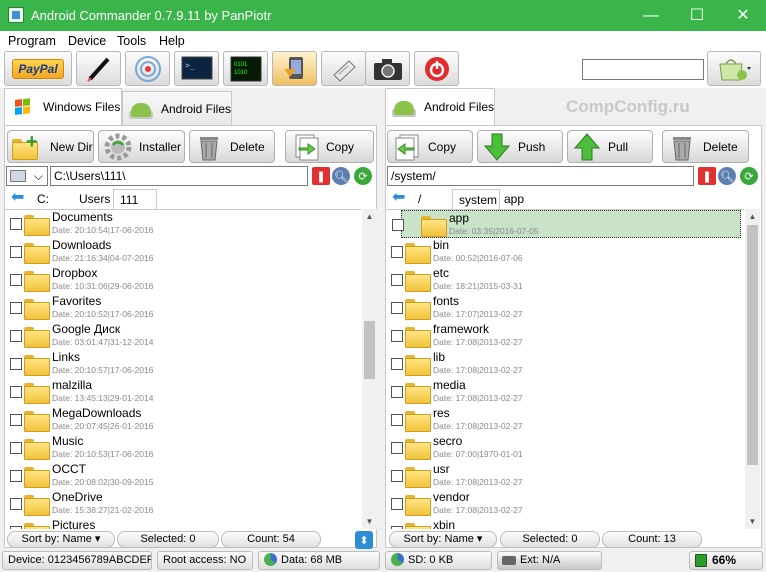 The image size is (766, 572). What do you see at coordinates (183, 252) in the screenshot?
I see `list-item: Downloads Date: 21:16:34|04-07-2016` at bounding box center [183, 252].